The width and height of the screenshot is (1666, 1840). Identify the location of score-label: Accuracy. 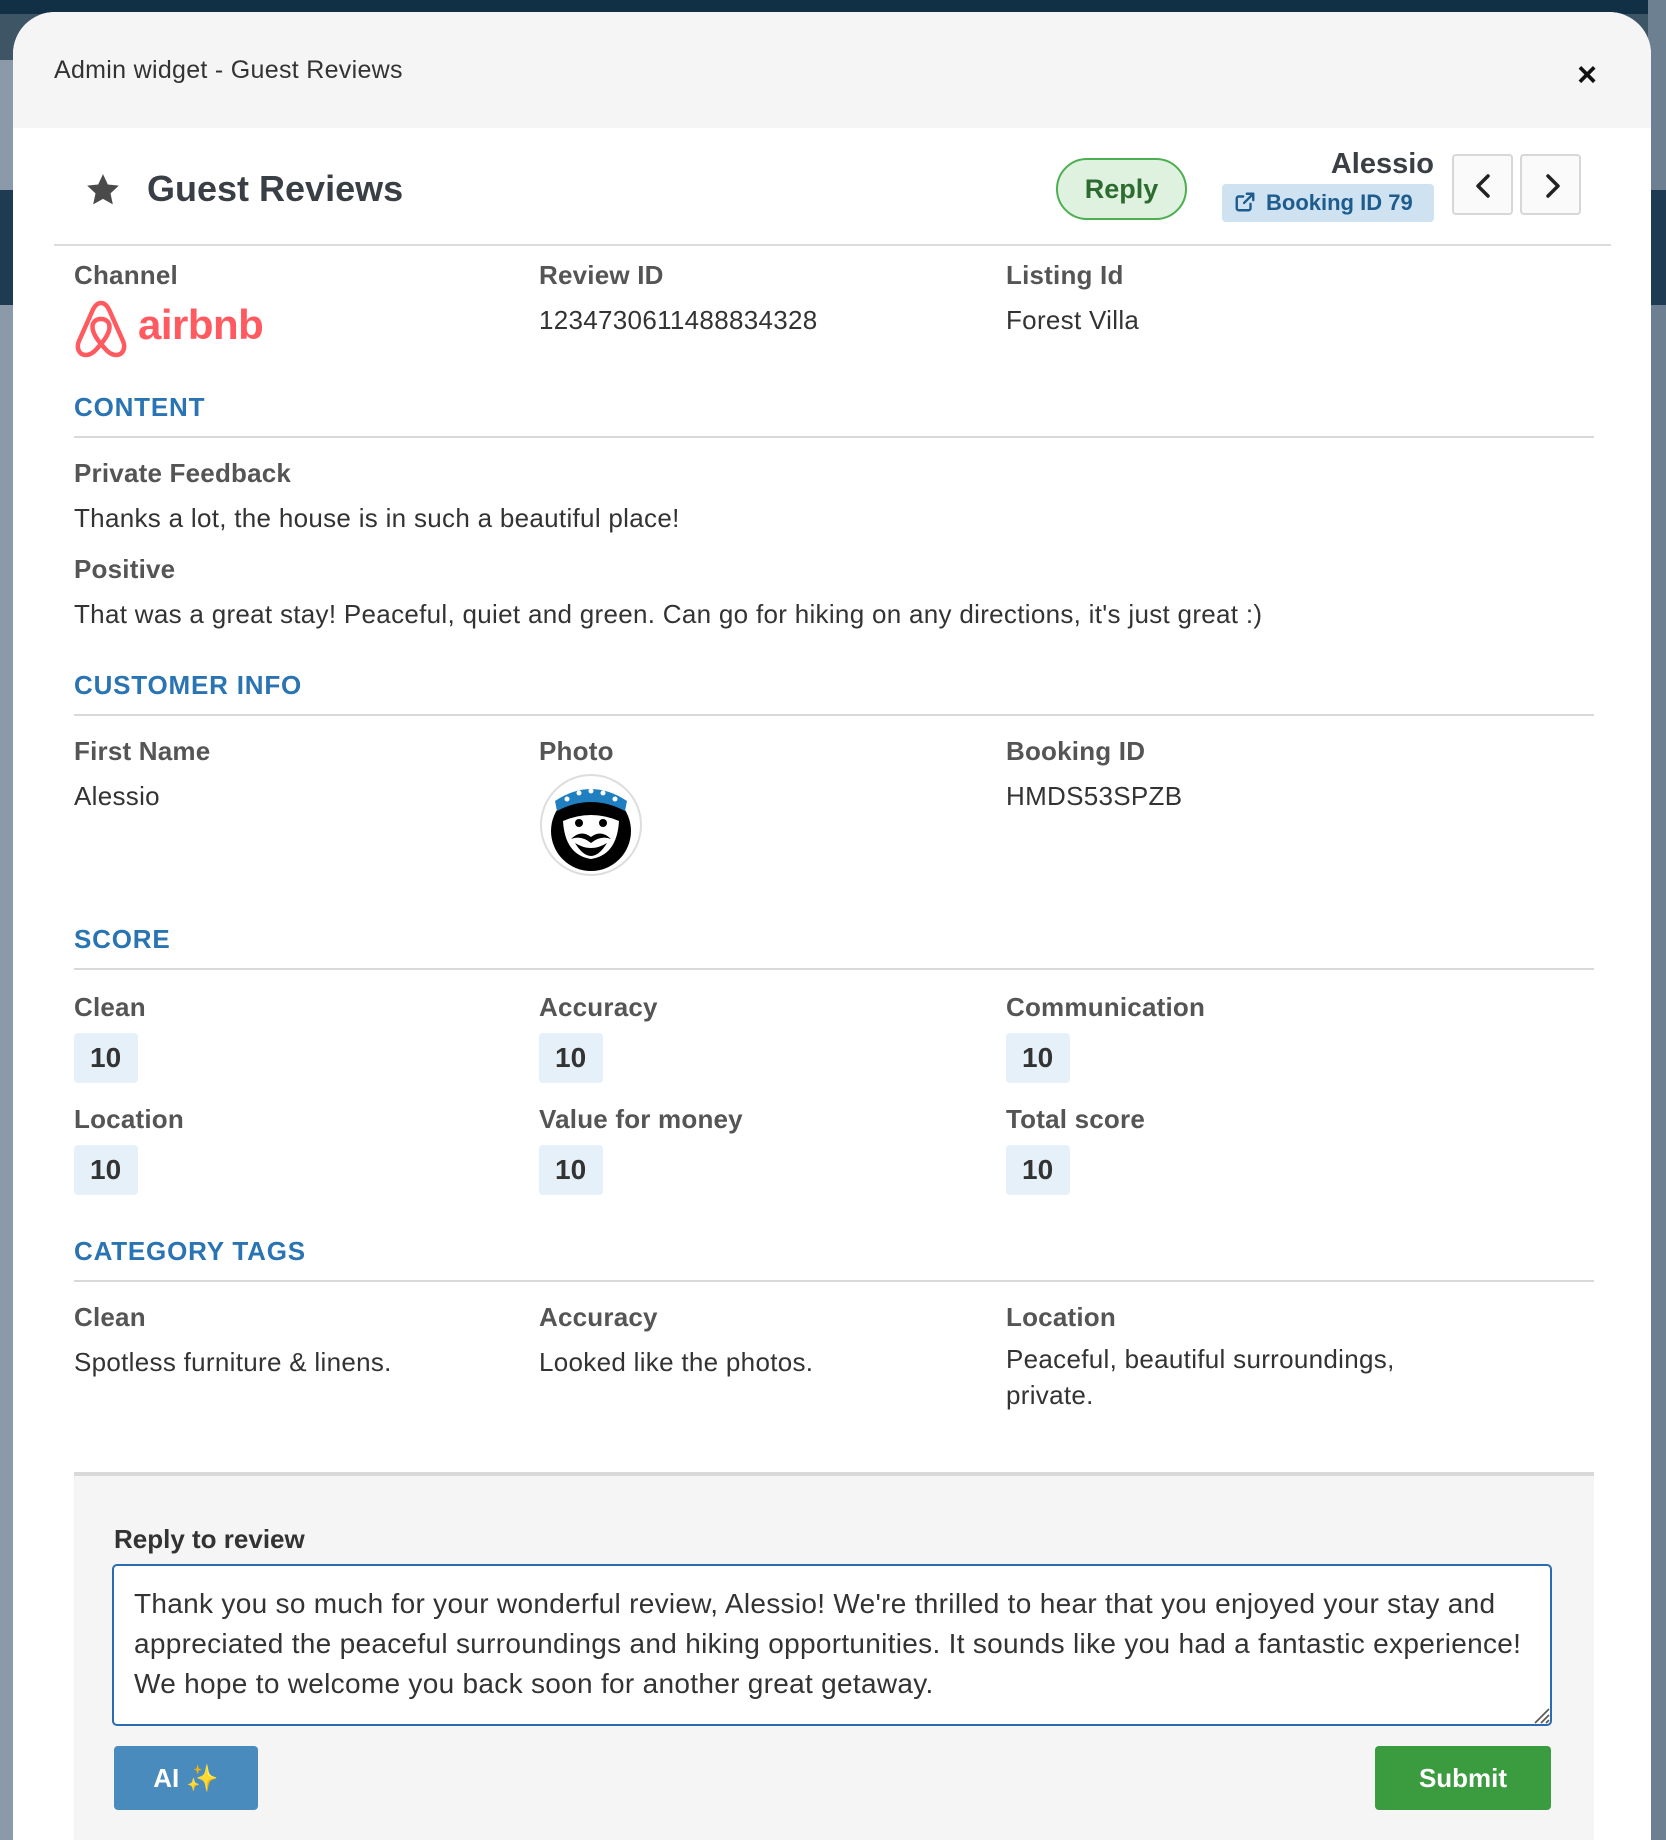
(598, 1007).